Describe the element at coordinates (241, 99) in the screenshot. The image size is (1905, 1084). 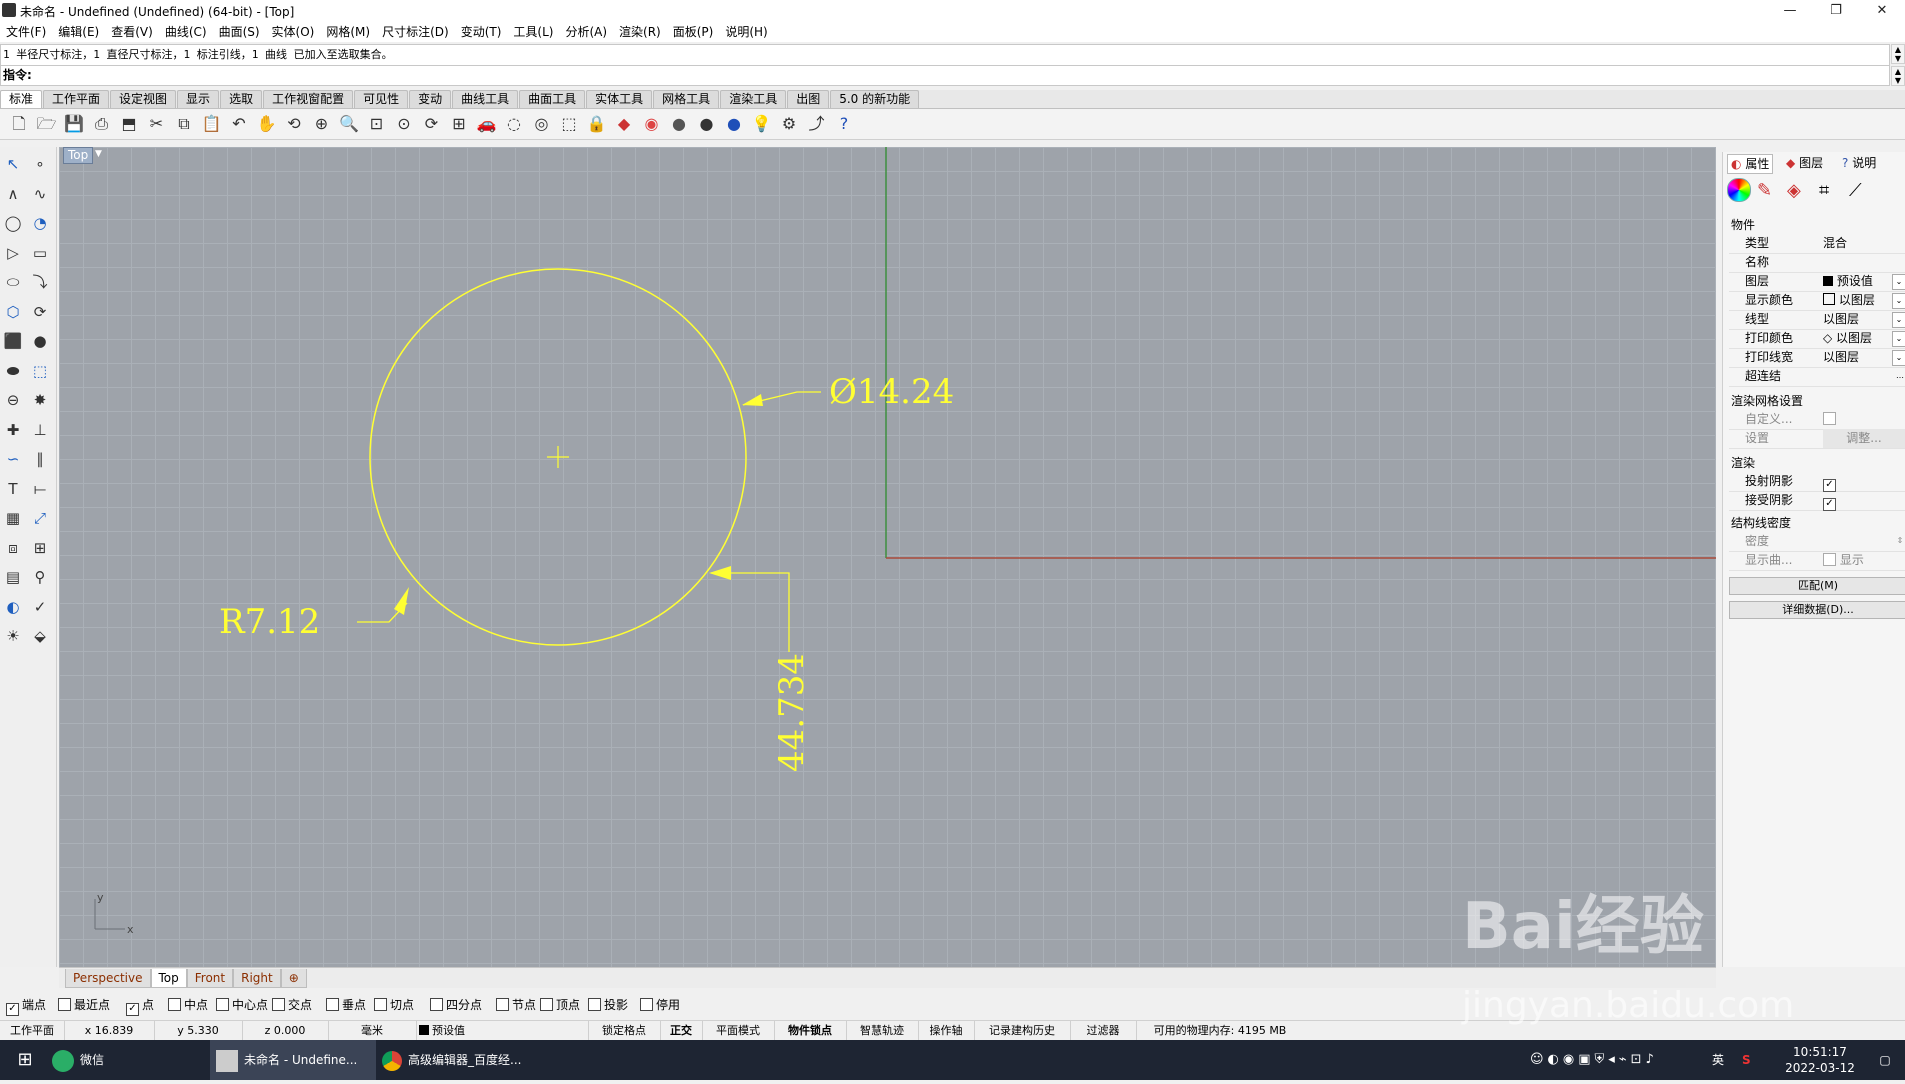
I see `tab-select: 选取` at that location.